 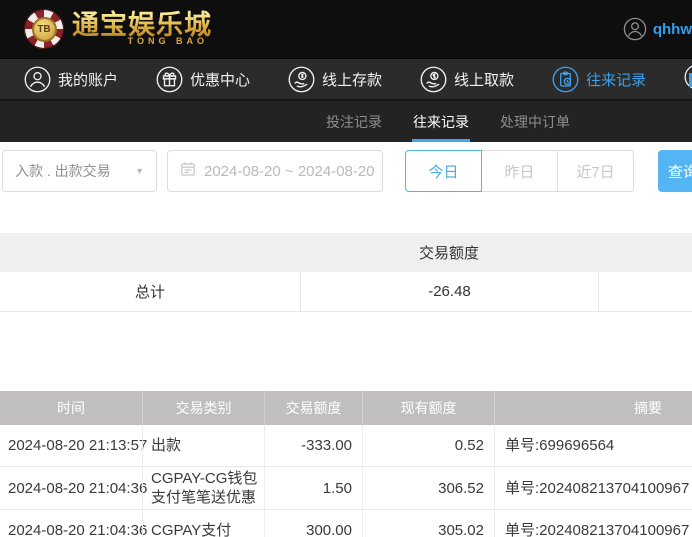 What do you see at coordinates (354, 121) in the screenshot?
I see `tab-betting-records: 投注记录` at bounding box center [354, 121].